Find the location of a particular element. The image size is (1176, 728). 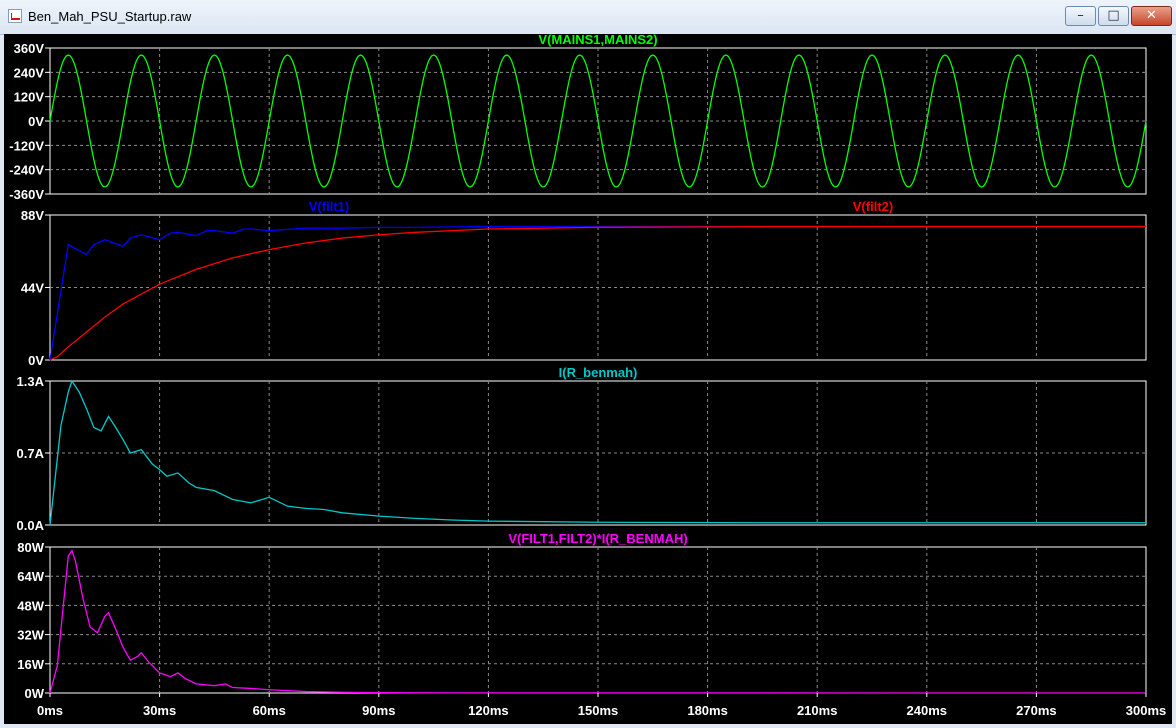

title-bar: Ben_Mah_PSU_Startup.raw – □ ✕ is located at coordinates (588, 17).